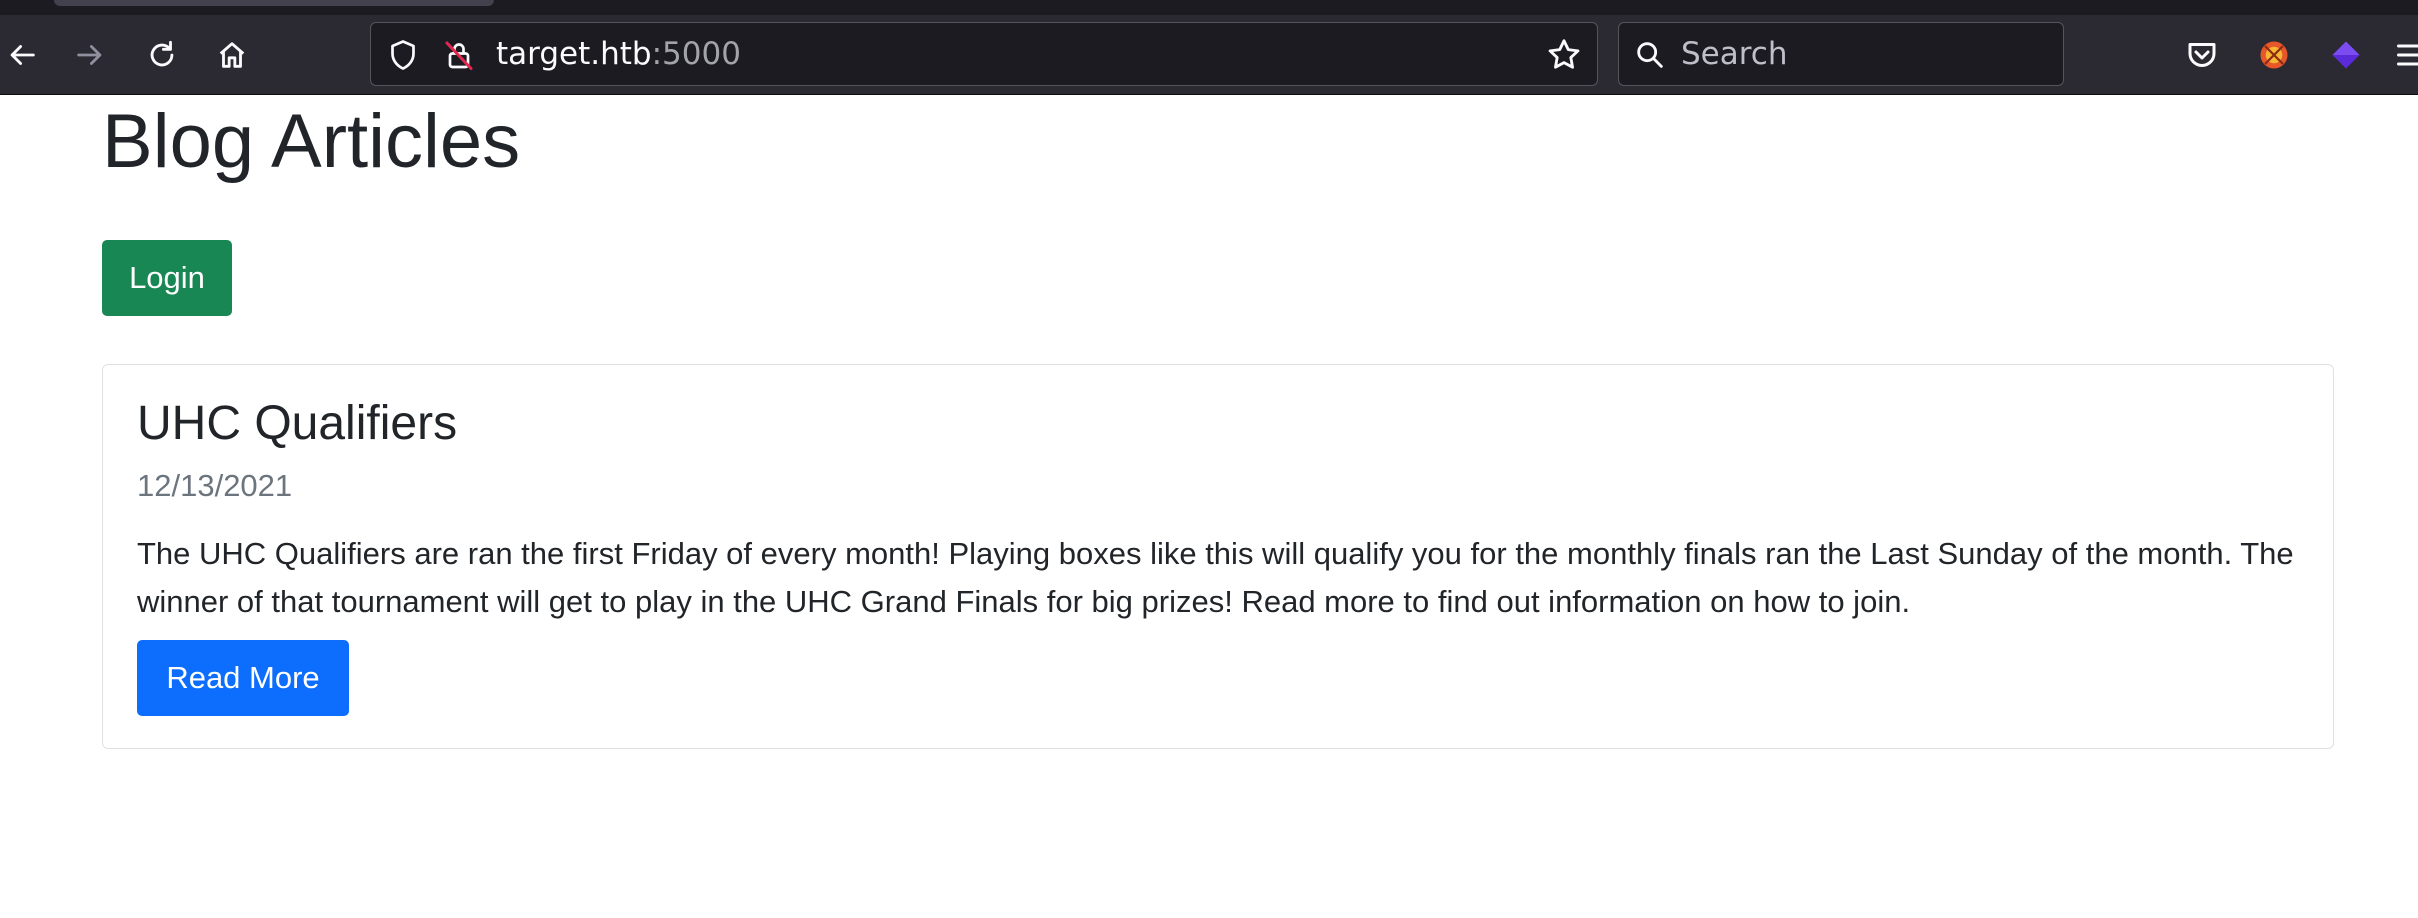  I want to click on url-port: :5000, so click(696, 54).